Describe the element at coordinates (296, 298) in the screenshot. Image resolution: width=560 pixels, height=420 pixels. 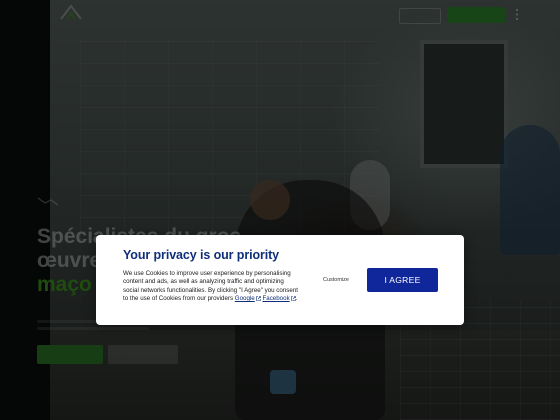
I see `consent-body-end: .` at that location.